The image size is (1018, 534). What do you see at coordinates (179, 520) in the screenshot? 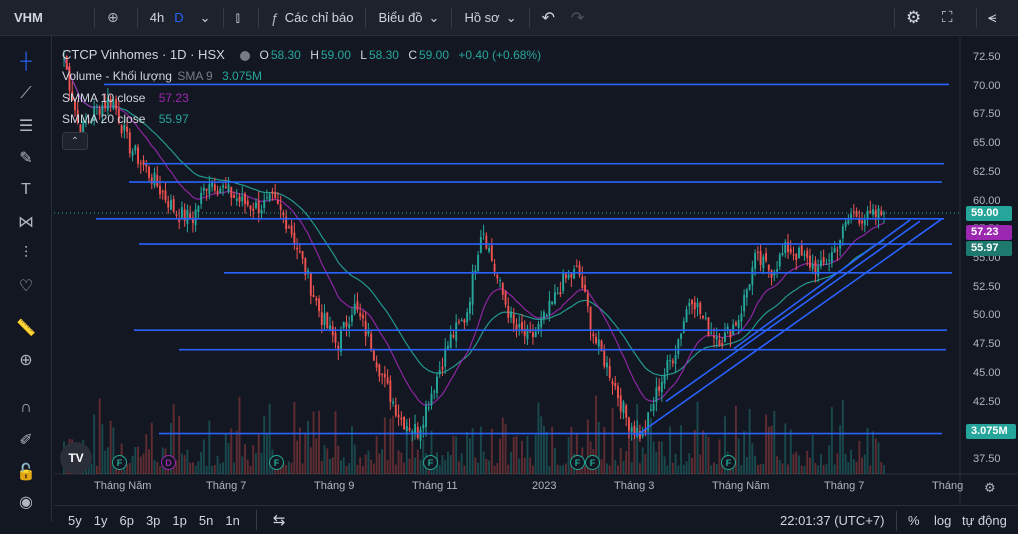
I see `range-1m: 1p` at bounding box center [179, 520].